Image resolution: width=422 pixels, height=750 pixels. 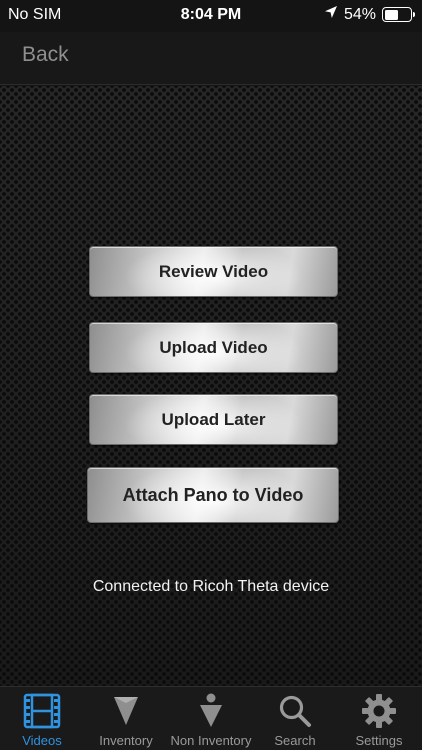 I want to click on attach-pano-button: Attach Pano to Video, so click(x=213, y=495).